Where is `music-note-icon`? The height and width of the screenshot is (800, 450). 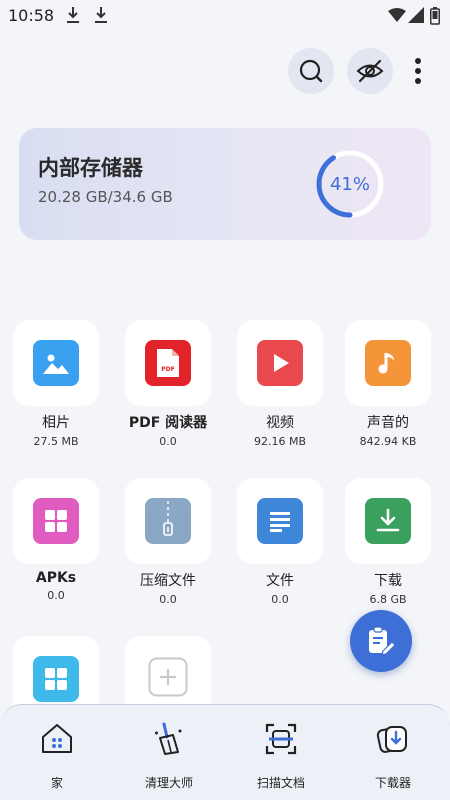 music-note-icon is located at coordinates (388, 363).